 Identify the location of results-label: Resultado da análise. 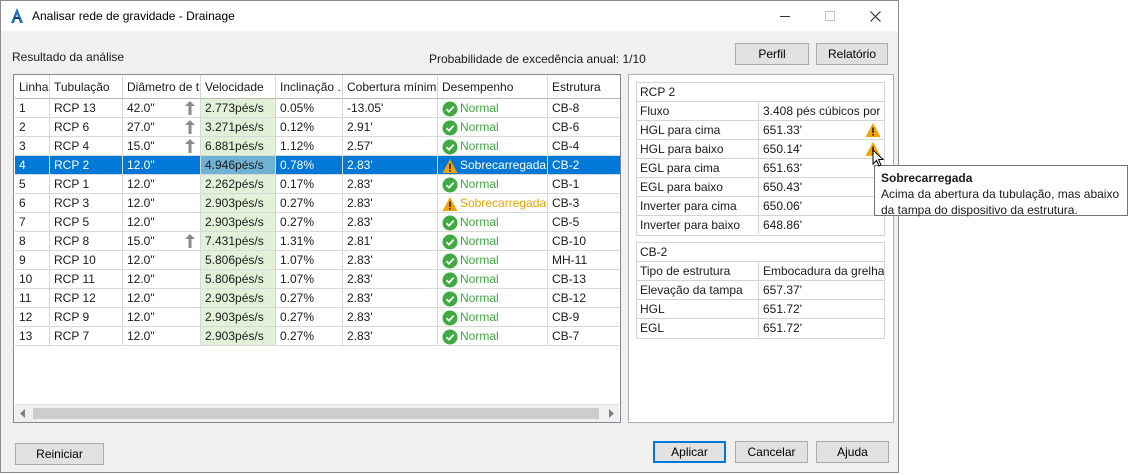
(68, 57).